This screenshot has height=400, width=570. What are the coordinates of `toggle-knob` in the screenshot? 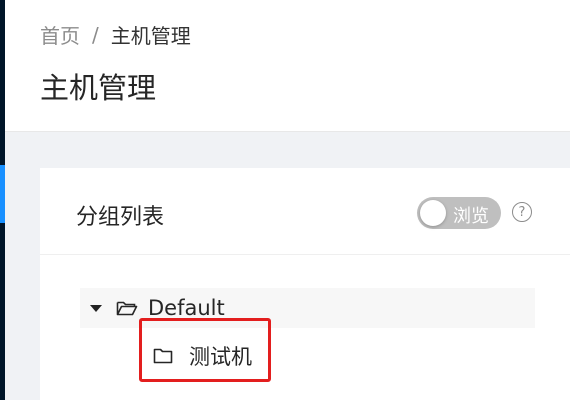 It's located at (433, 213).